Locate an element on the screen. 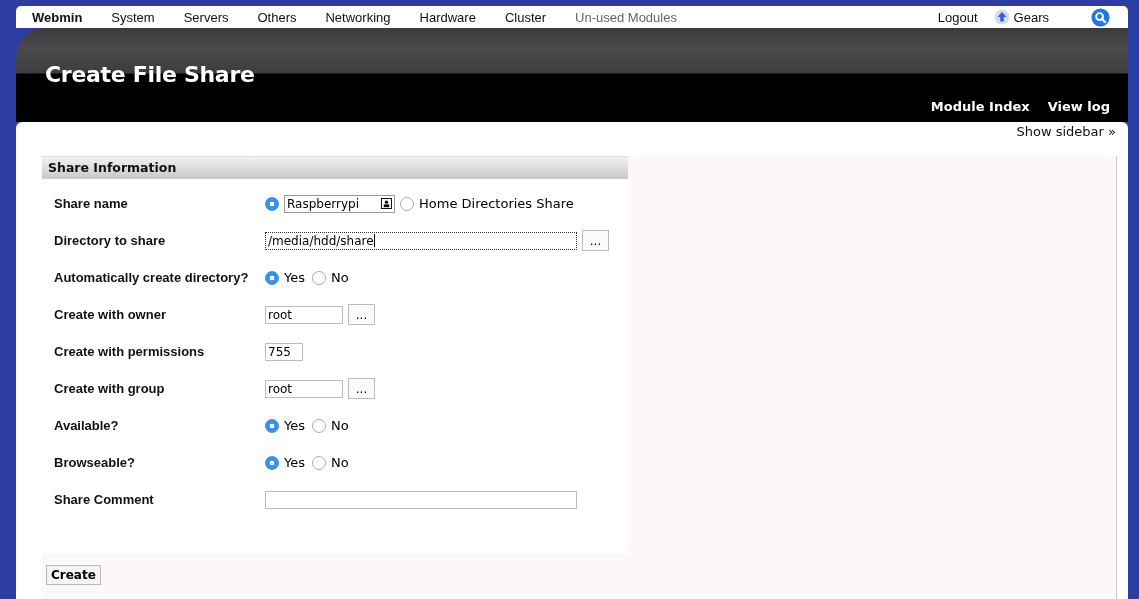 This screenshot has width=1139, height=599. nav-menu-item: Webmin is located at coordinates (57, 17).